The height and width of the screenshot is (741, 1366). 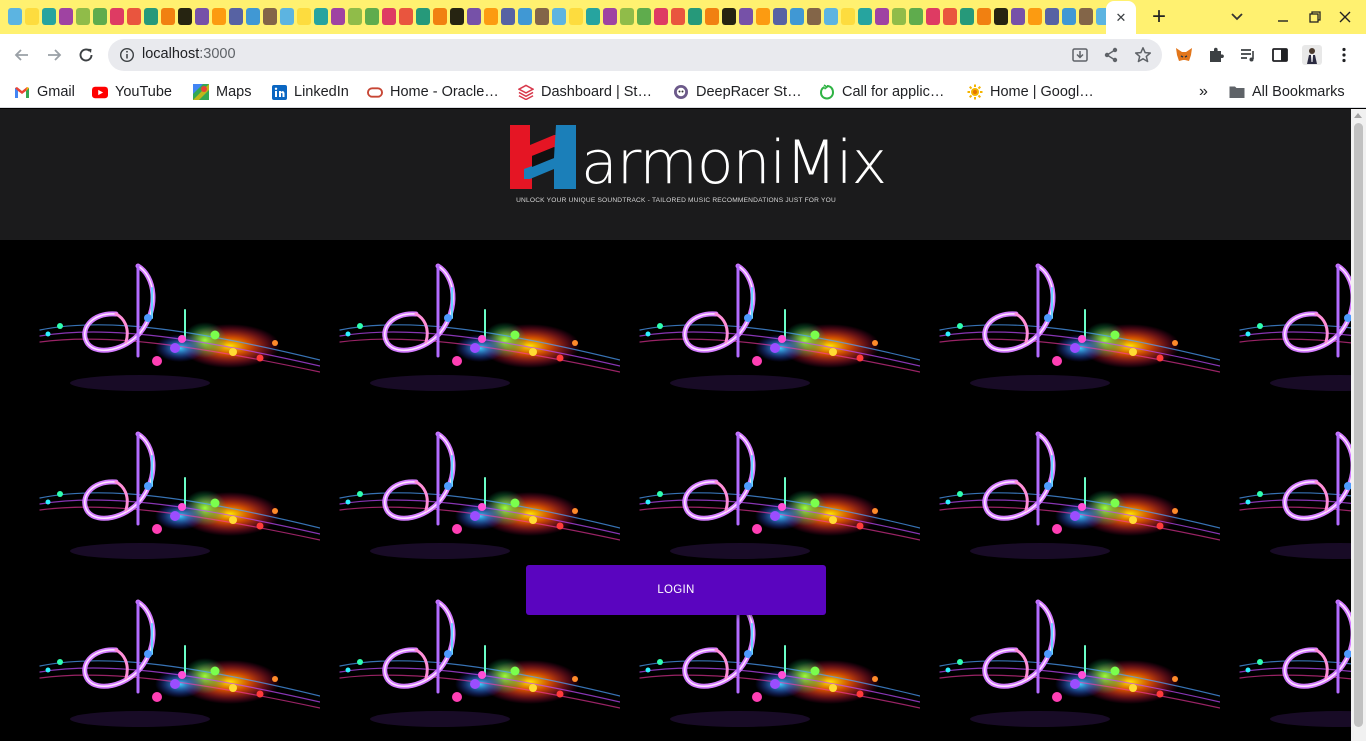 What do you see at coordinates (1248, 55) in the screenshot?
I see `reading-list-button` at bounding box center [1248, 55].